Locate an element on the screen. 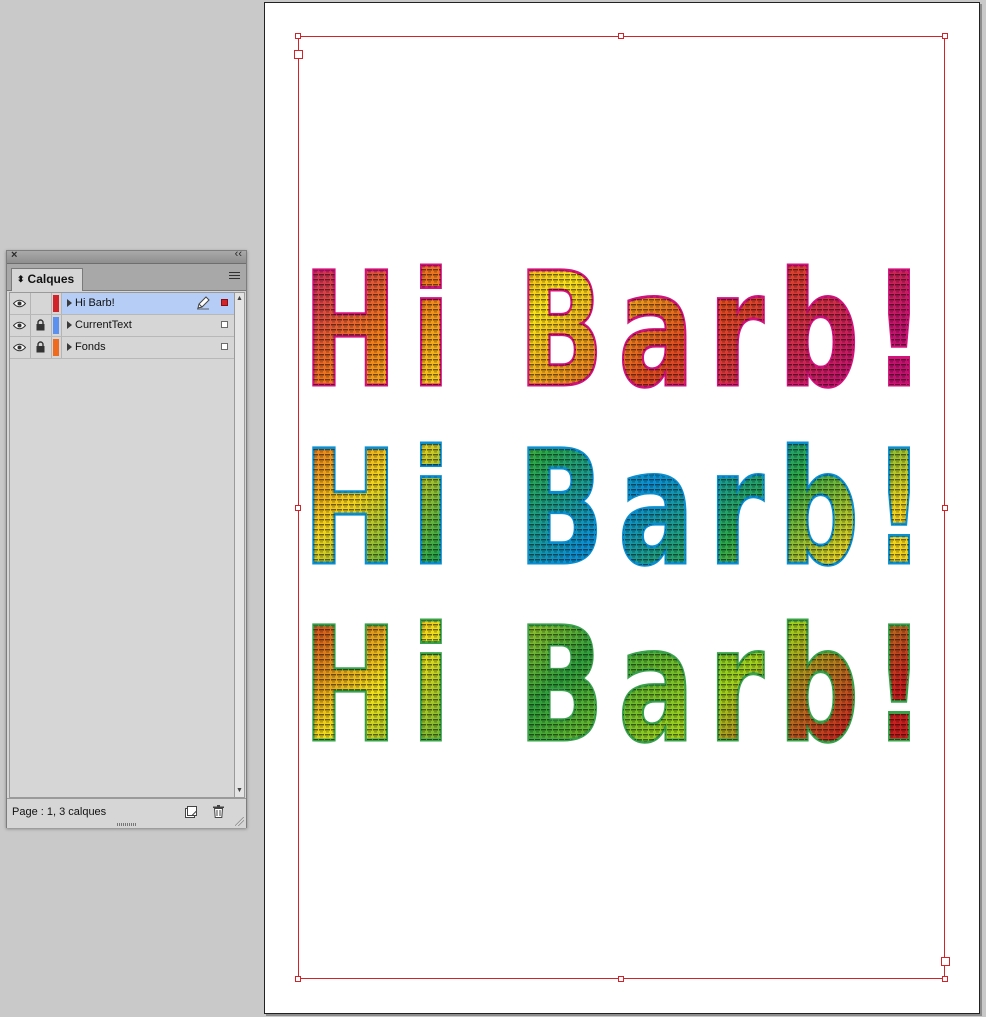  resize-grip is located at coordinates (239, 821).